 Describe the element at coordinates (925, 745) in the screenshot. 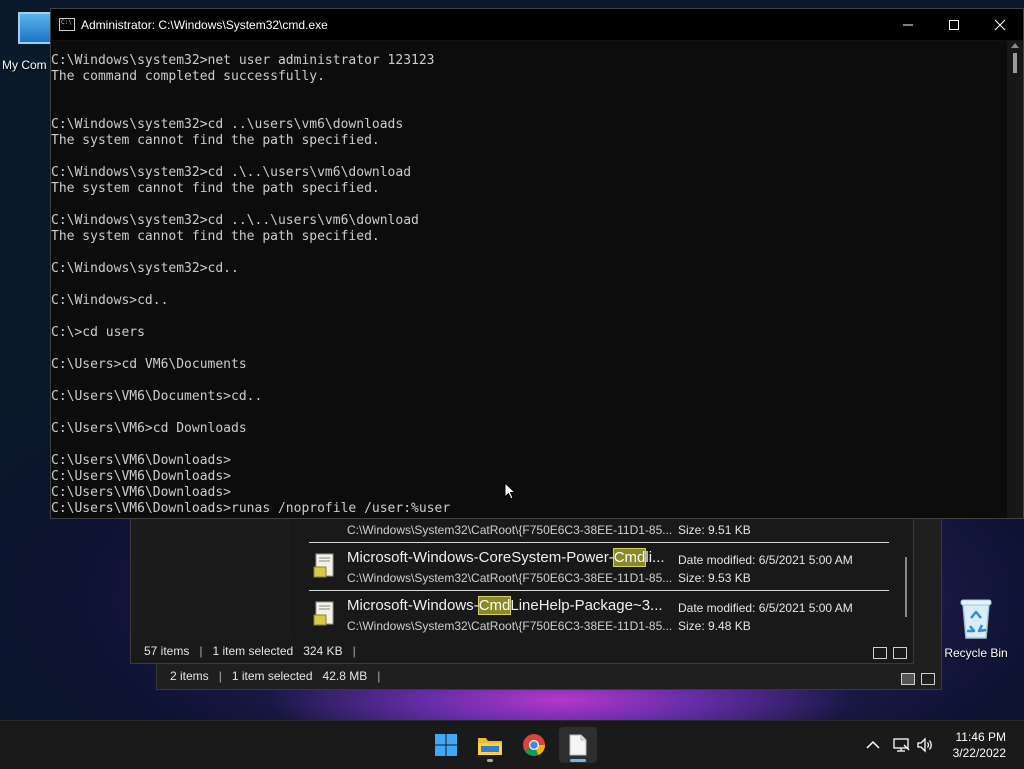

I see `volume-icon` at that location.